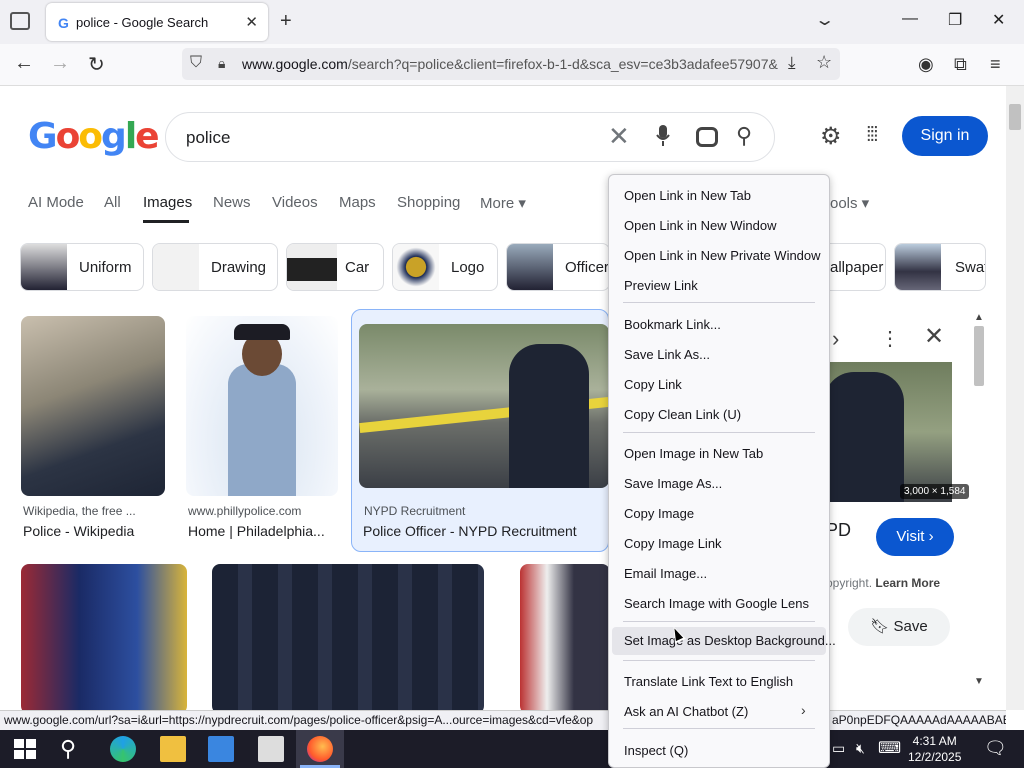 The width and height of the screenshot is (1024, 768). What do you see at coordinates (824, 20) in the screenshot?
I see `chevron-down-icon: ⌄` at bounding box center [824, 20].